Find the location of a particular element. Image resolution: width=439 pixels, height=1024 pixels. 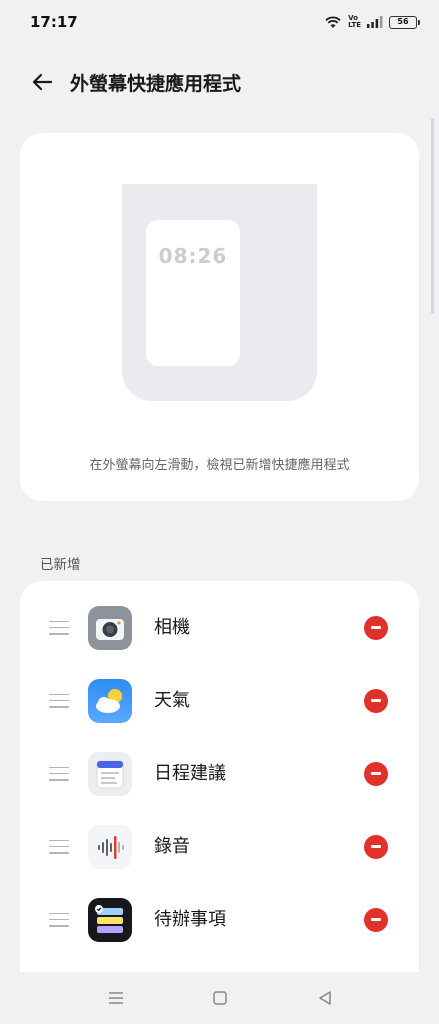

list-item: 日程建議 is located at coordinates (219, 773).